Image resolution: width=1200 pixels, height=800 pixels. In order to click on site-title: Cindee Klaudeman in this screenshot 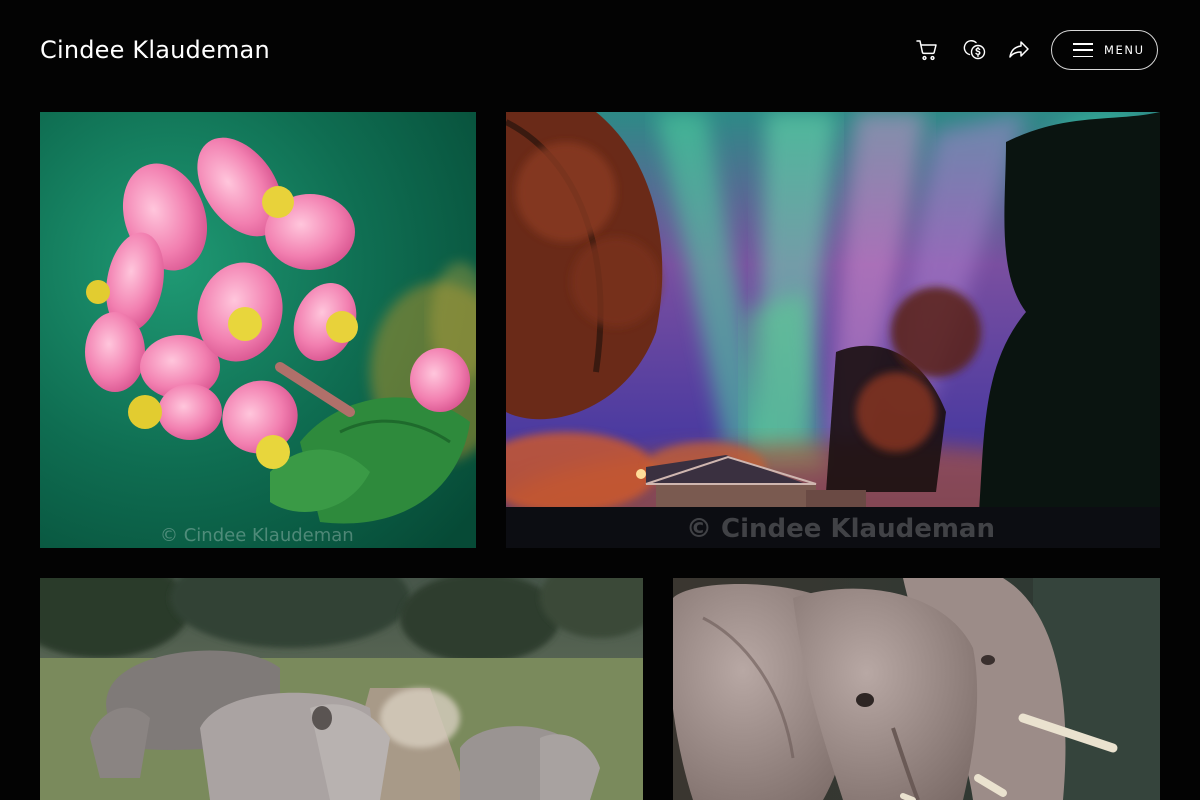, I will do `click(155, 50)`.